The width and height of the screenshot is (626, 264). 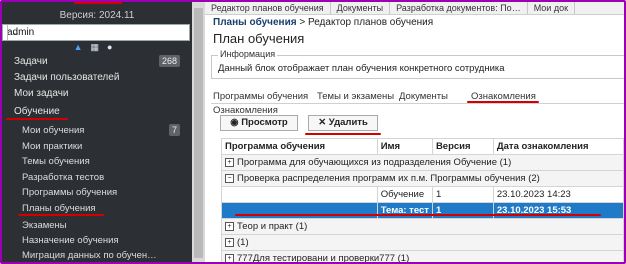 I want to click on sidebar-subitem-label: Темы обучения, so click(x=56, y=161).